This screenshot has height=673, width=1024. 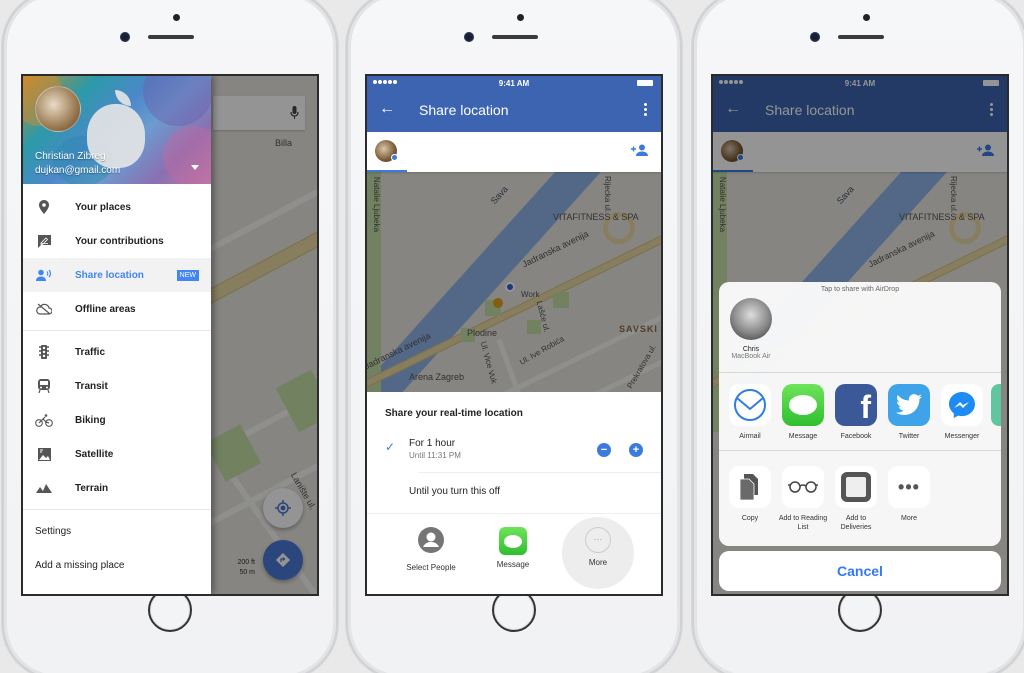 I want to click on menu-item-traffic: Traffic, so click(x=117, y=352).